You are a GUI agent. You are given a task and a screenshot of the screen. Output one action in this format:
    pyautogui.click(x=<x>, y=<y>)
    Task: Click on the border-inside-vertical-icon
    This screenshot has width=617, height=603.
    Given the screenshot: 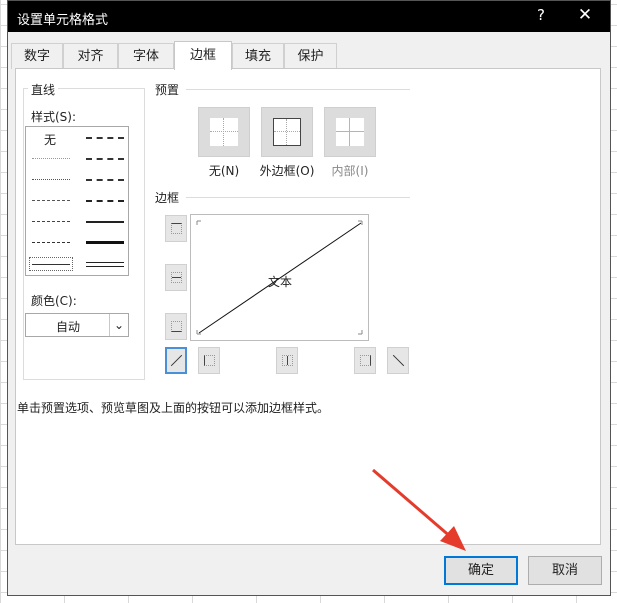 What is the action you would take?
    pyautogui.click(x=287, y=360)
    